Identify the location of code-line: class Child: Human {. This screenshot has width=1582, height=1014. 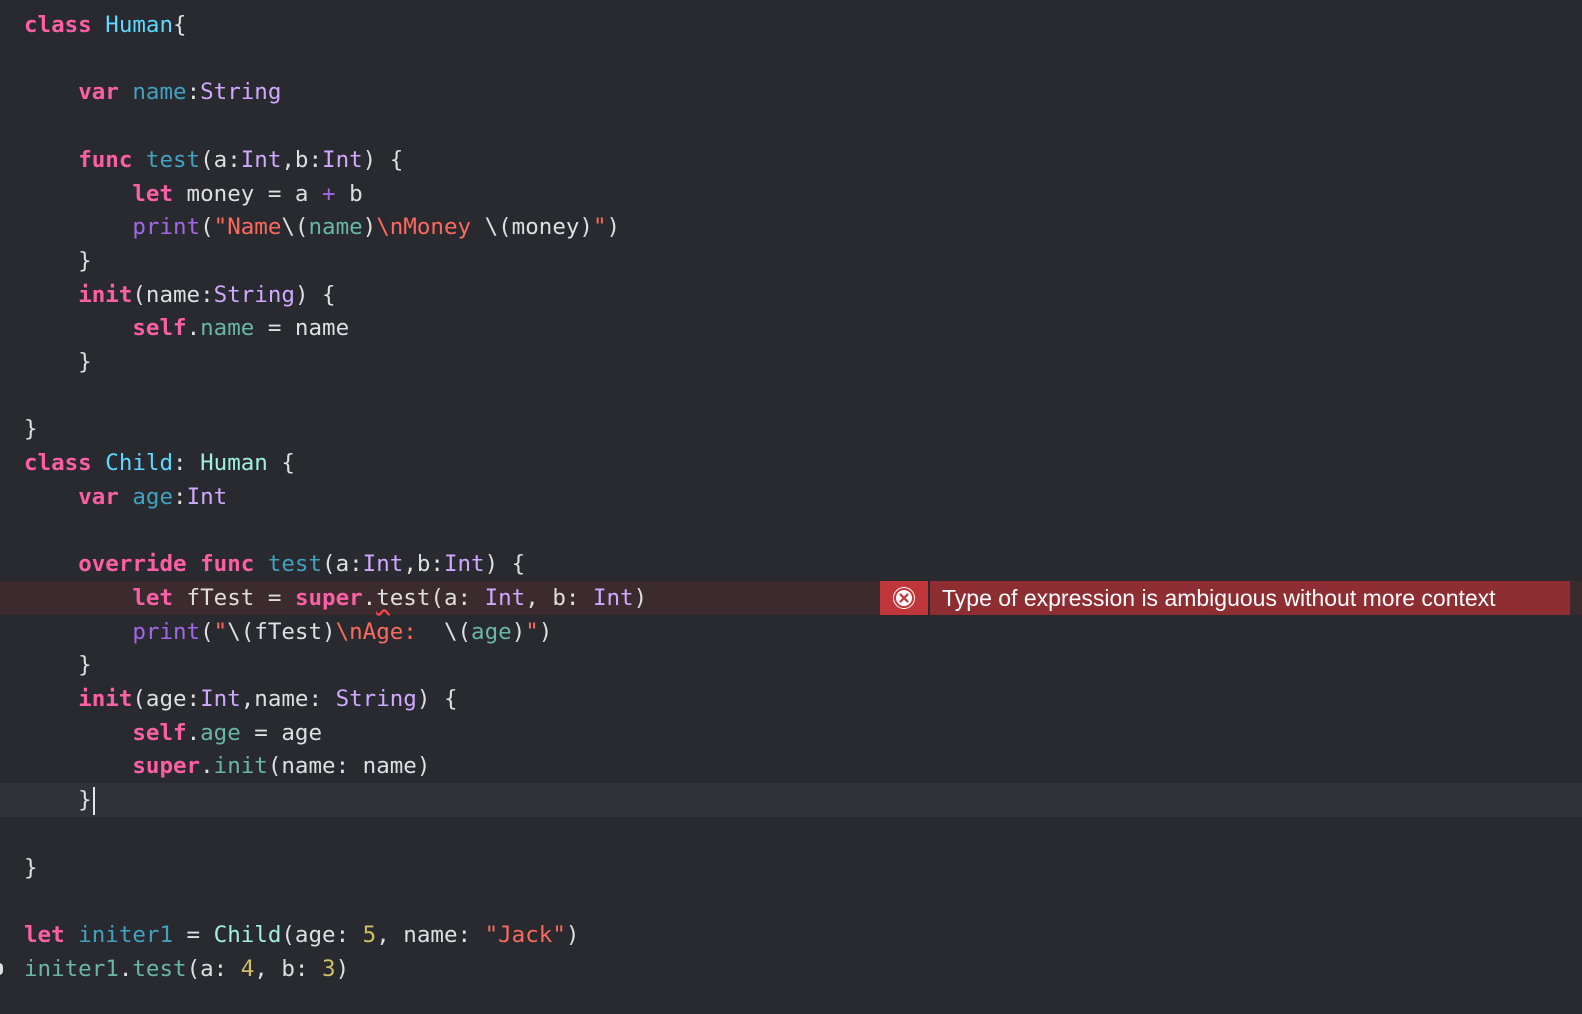
(791, 463).